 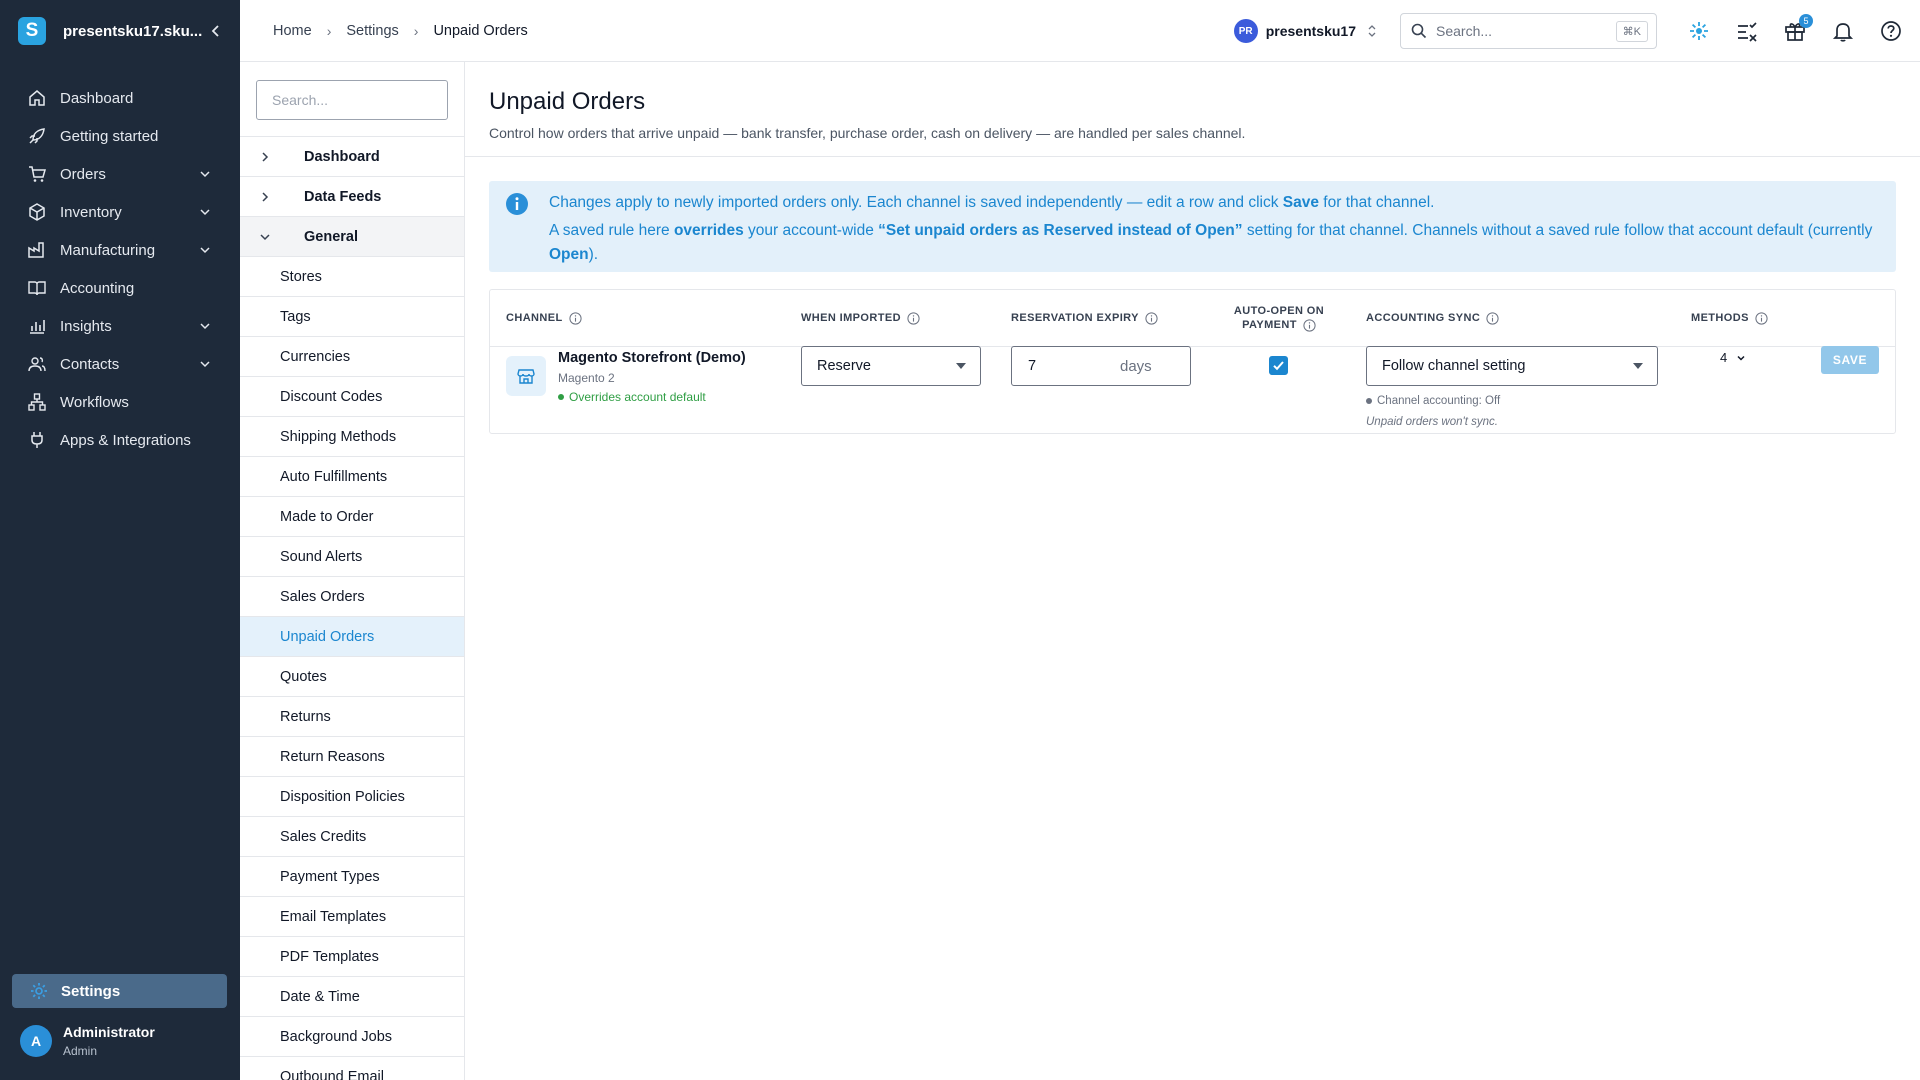 I want to click on settings-item-unpaid-orders: Unpaid Orders, so click(x=352, y=636).